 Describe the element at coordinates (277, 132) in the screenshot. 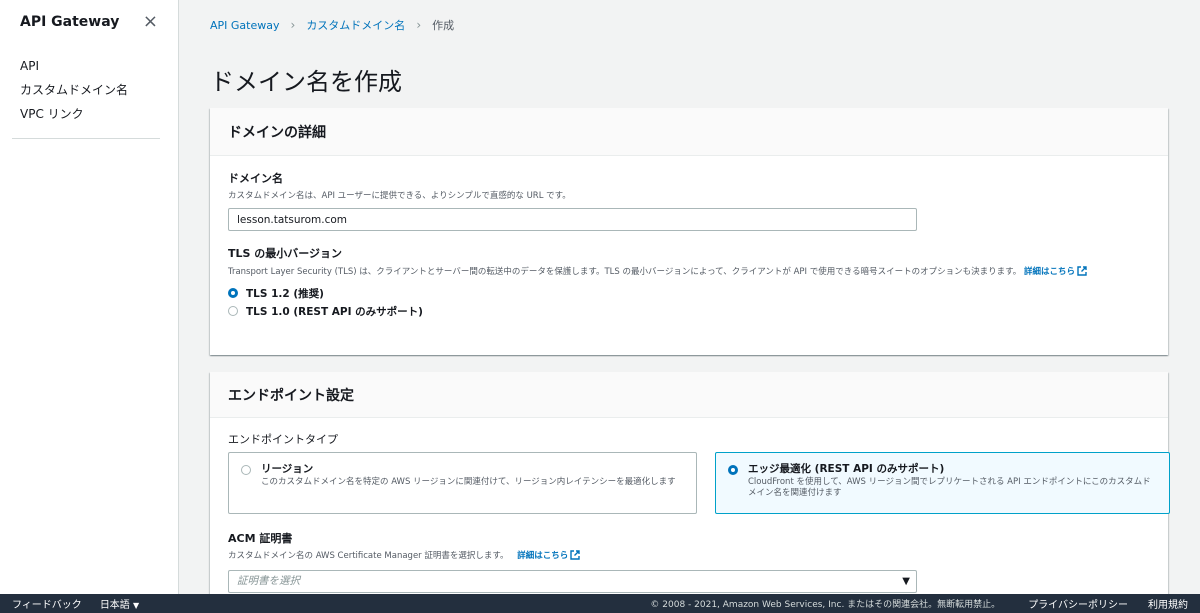

I see `panel-heading: ドメインの詳細` at that location.